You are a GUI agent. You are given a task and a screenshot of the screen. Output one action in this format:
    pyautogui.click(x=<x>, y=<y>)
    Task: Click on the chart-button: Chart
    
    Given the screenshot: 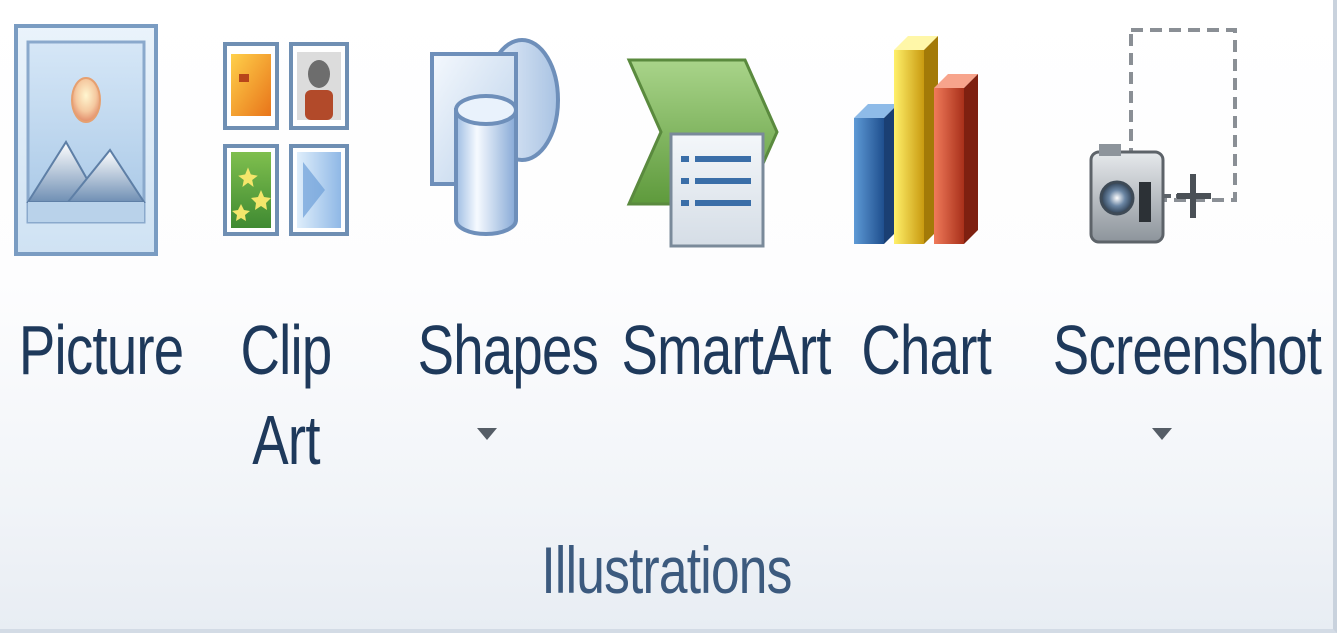 What is the action you would take?
    pyautogui.click(x=919, y=250)
    